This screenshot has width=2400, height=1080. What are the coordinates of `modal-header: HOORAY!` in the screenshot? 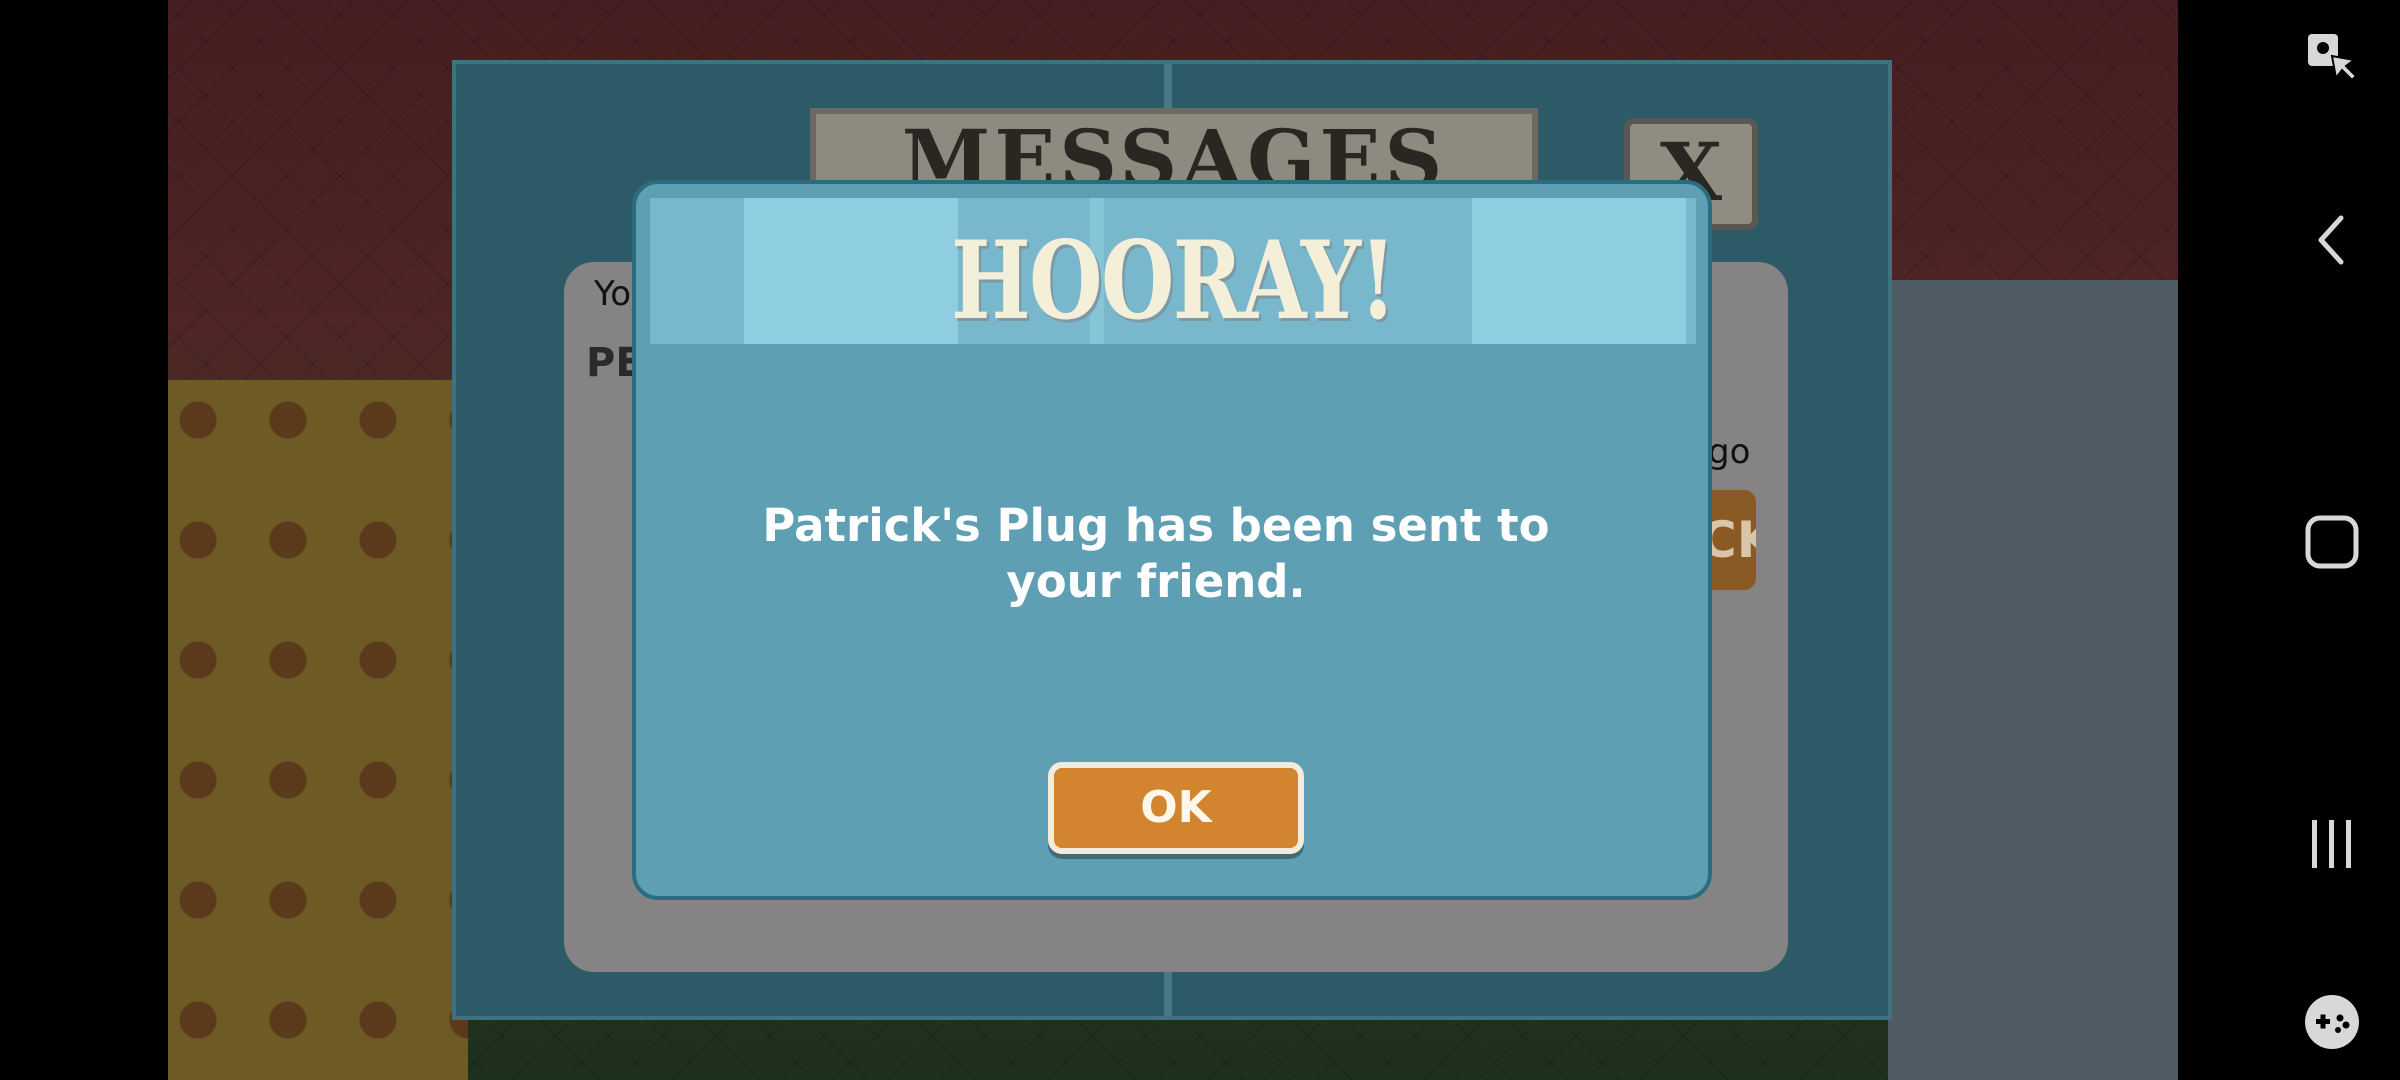 It's located at (1173, 271).